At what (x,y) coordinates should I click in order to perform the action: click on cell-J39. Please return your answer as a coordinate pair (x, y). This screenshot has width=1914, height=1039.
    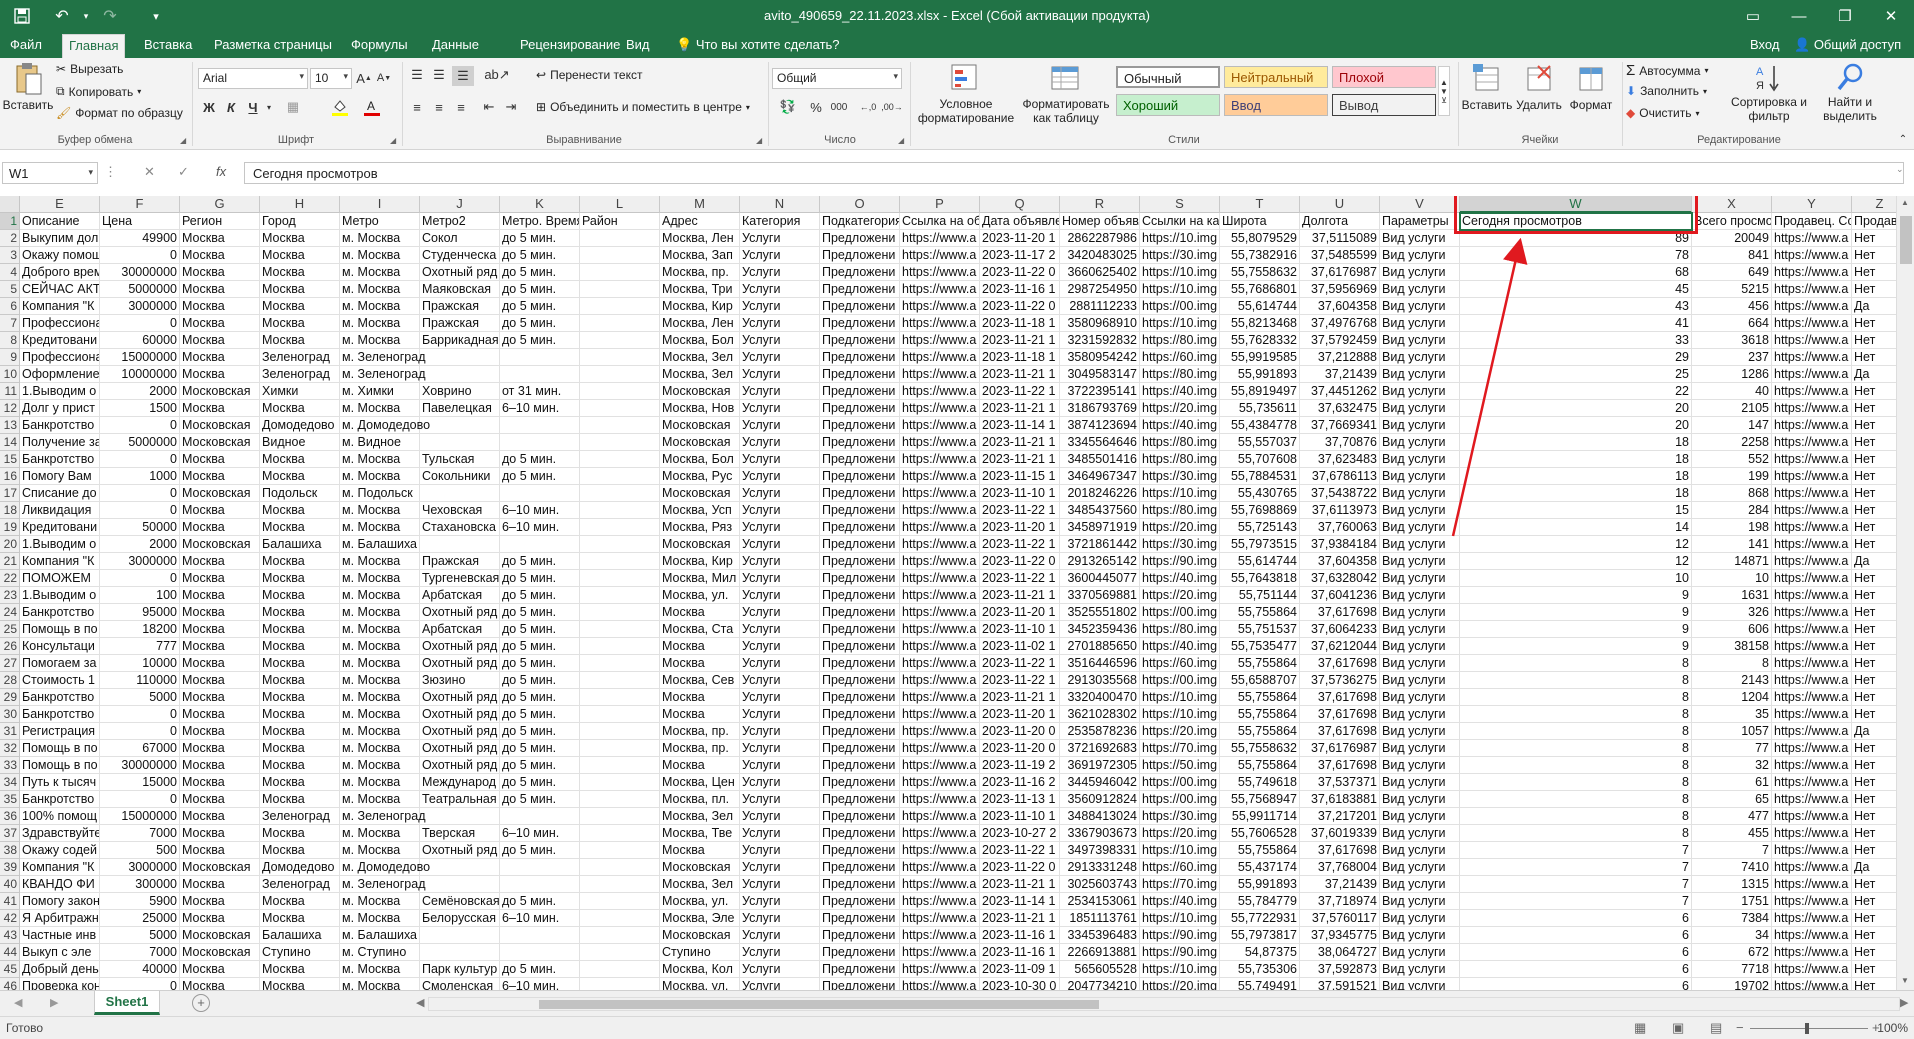
    Looking at the image, I should click on (460, 867).